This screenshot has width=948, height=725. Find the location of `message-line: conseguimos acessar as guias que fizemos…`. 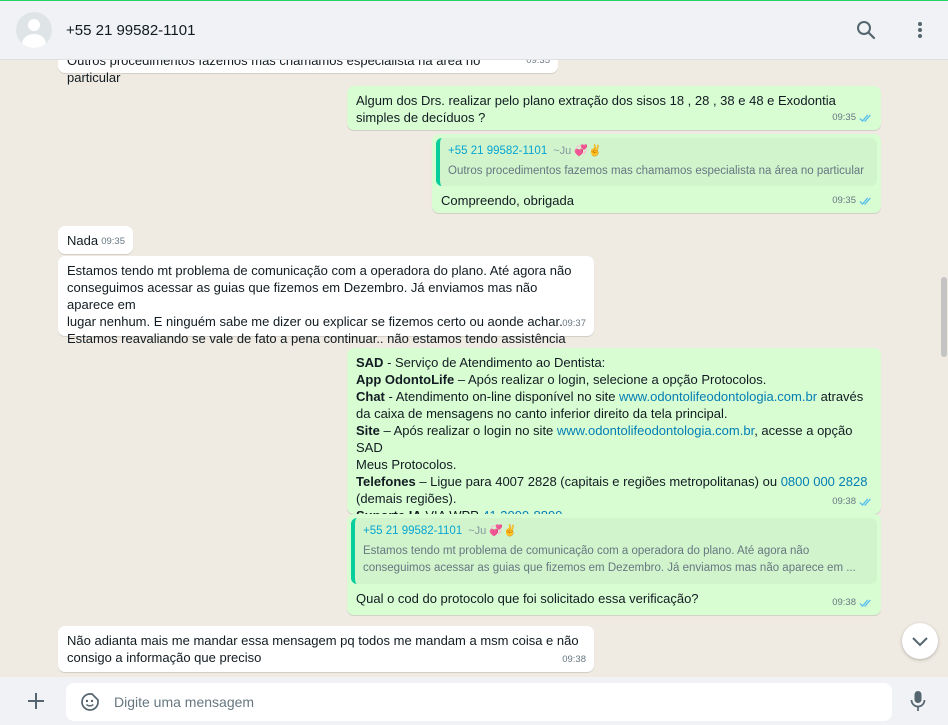

message-line: conseguimos acessar as guias que fizemos… is located at coordinates (302, 296).